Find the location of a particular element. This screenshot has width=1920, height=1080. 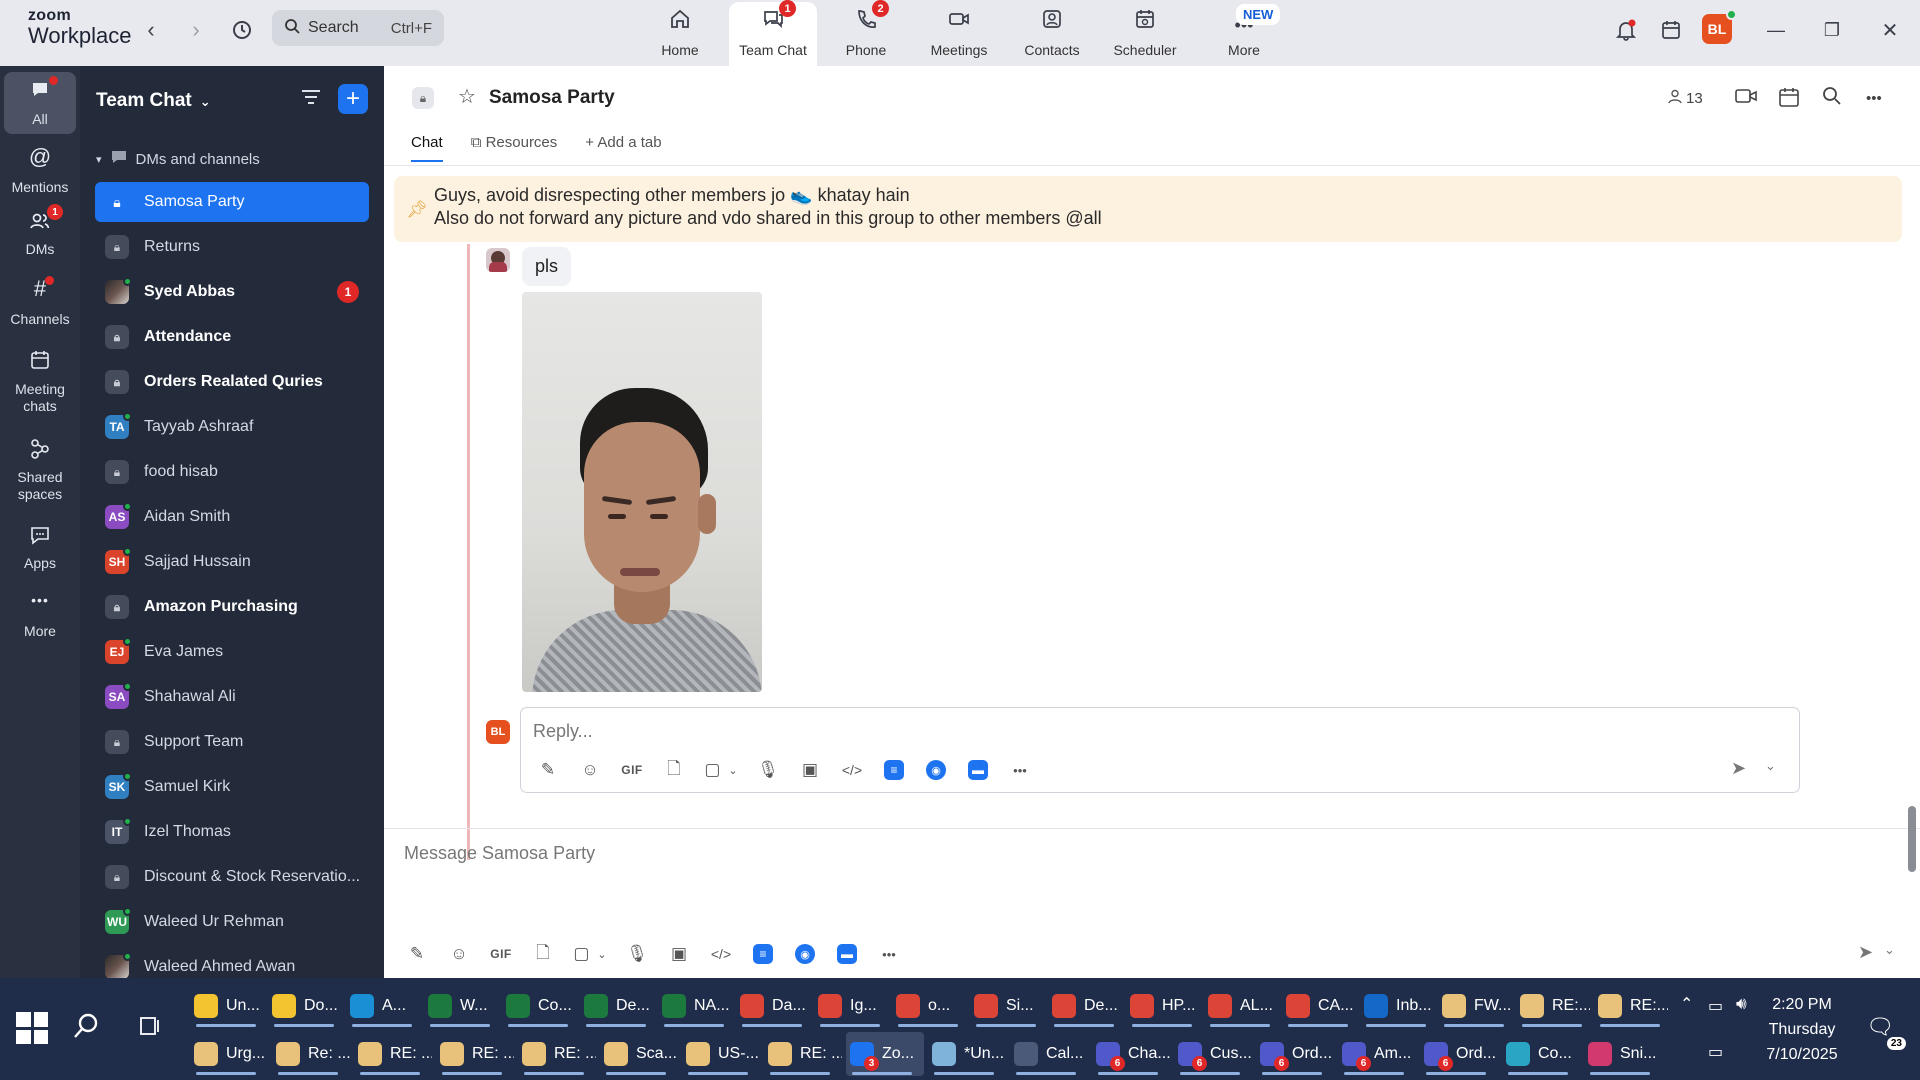

filter-icon is located at coordinates (311, 100).